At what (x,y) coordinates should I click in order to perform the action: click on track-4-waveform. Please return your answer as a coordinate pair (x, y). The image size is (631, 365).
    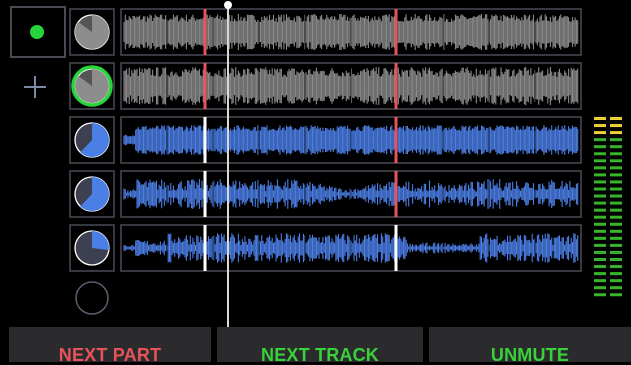
    Looking at the image, I should click on (351, 194).